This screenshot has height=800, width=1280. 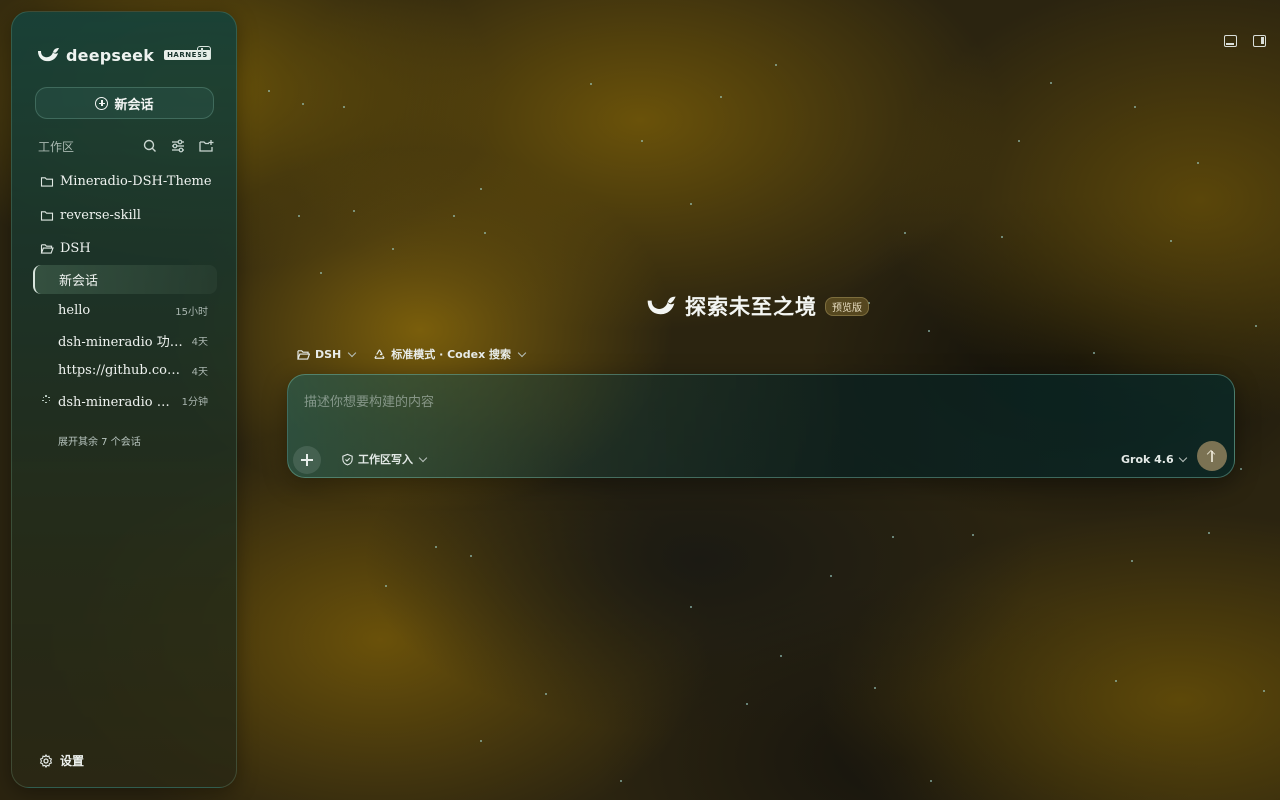 I want to click on mode-selector-label: 标准模式 · Codex 搜索, so click(x=451, y=354).